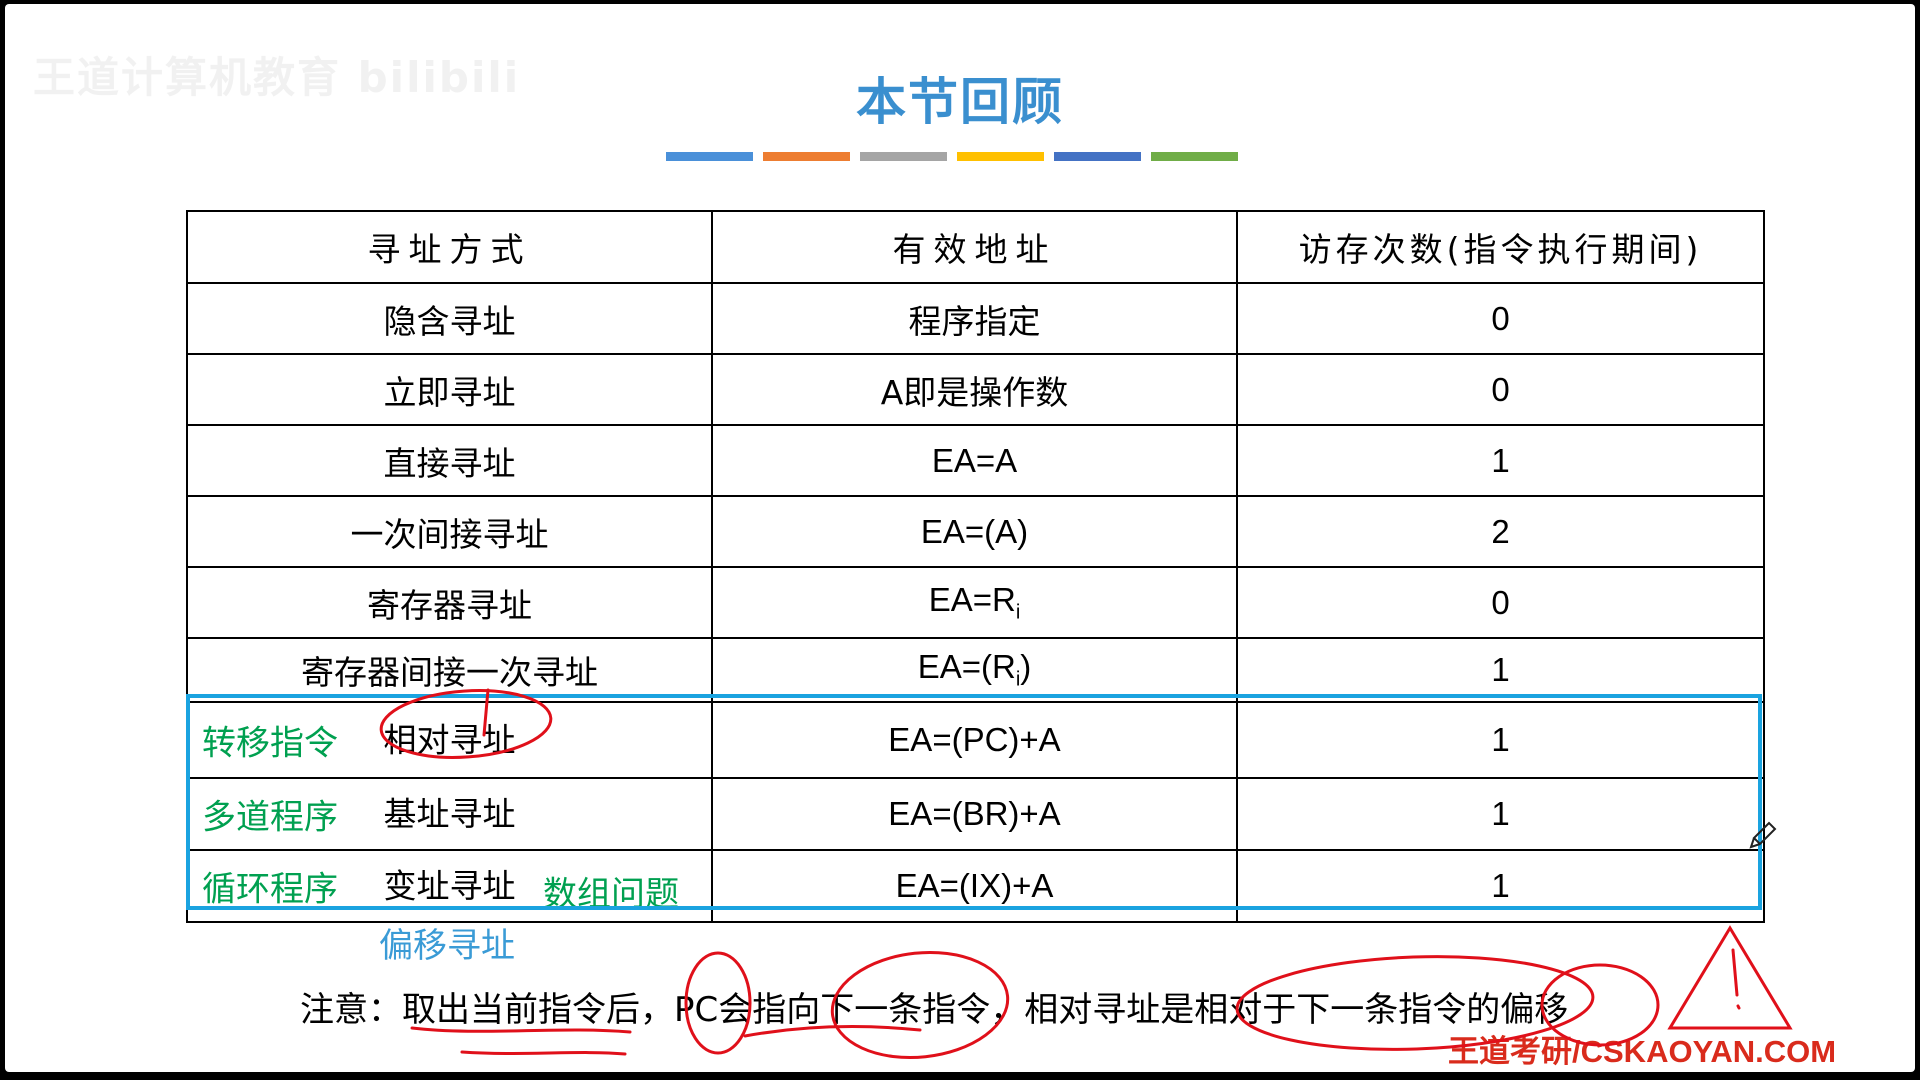  I want to click on cell-ea: EA=(IX)+A, so click(974, 886).